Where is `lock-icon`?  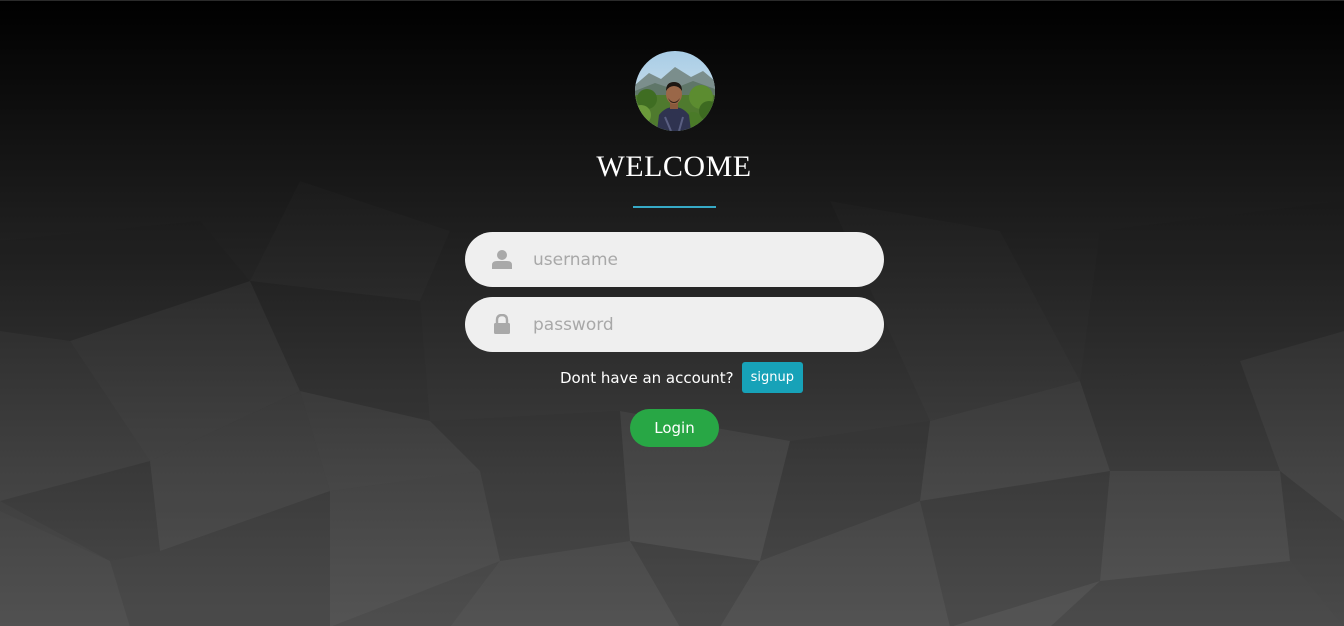 lock-icon is located at coordinates (502, 324).